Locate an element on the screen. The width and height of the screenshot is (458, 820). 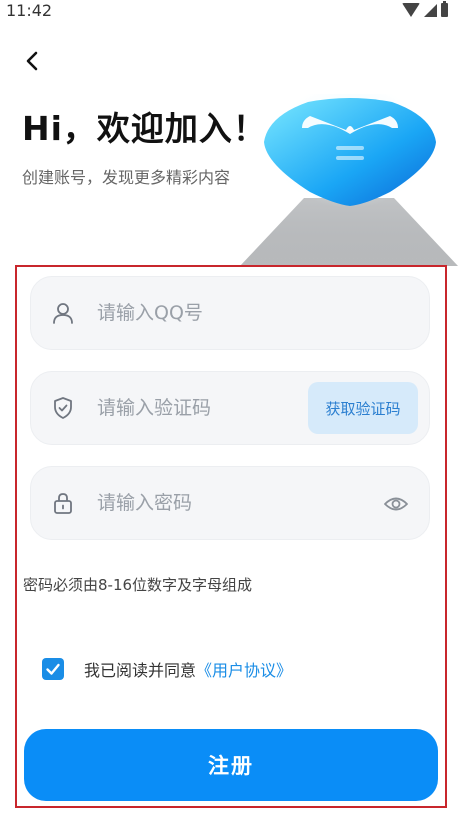
agreement-label: 我已阅读并同意 is located at coordinates (140, 670).